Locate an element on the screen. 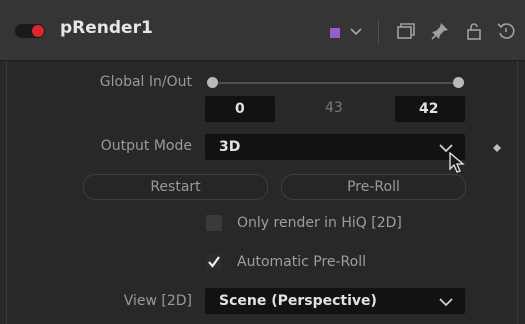 Image resolution: width=525 pixels, height=324 pixels. view-2d-label: View [2D] is located at coordinates (157, 301).